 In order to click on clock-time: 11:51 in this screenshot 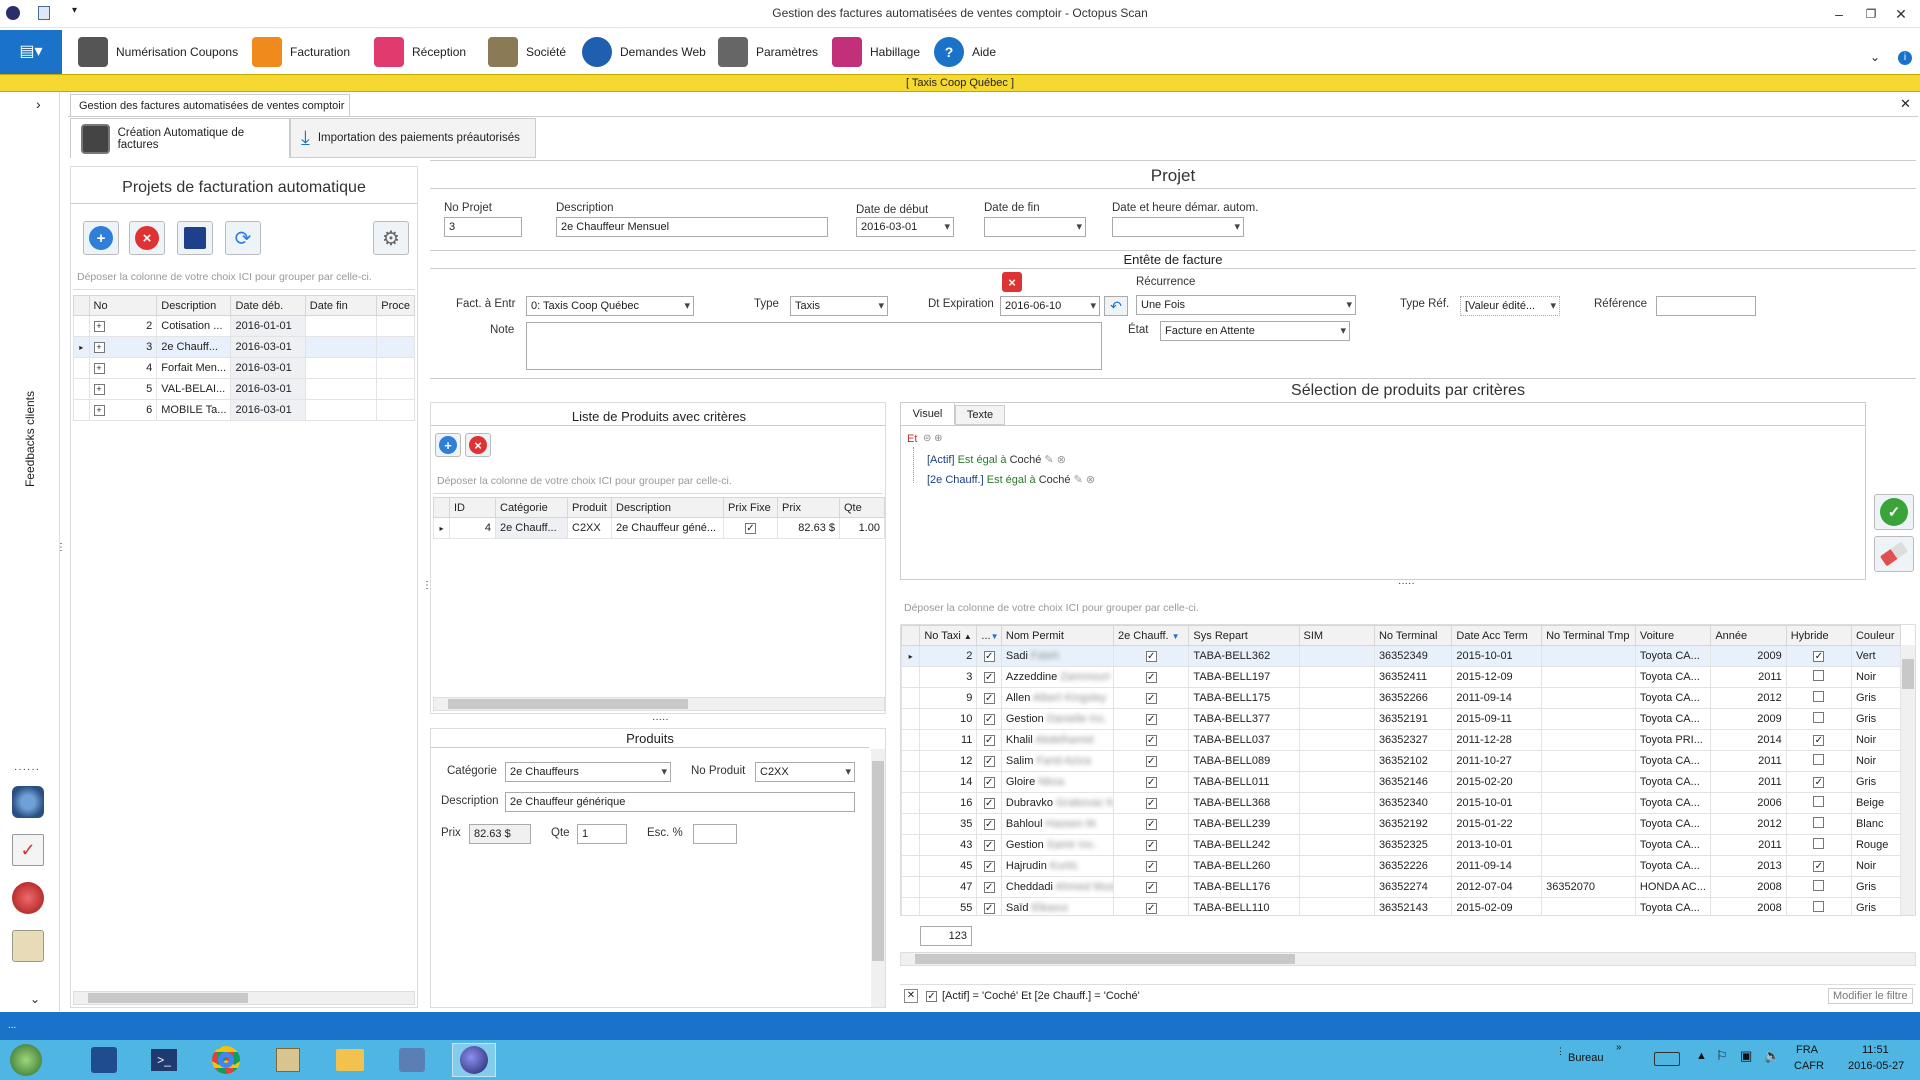, I will do `click(1875, 1050)`.